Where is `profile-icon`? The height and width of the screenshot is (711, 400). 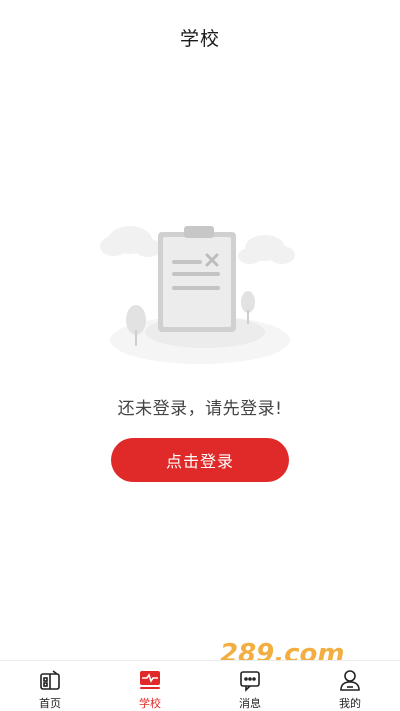
profile-icon is located at coordinates (350, 680).